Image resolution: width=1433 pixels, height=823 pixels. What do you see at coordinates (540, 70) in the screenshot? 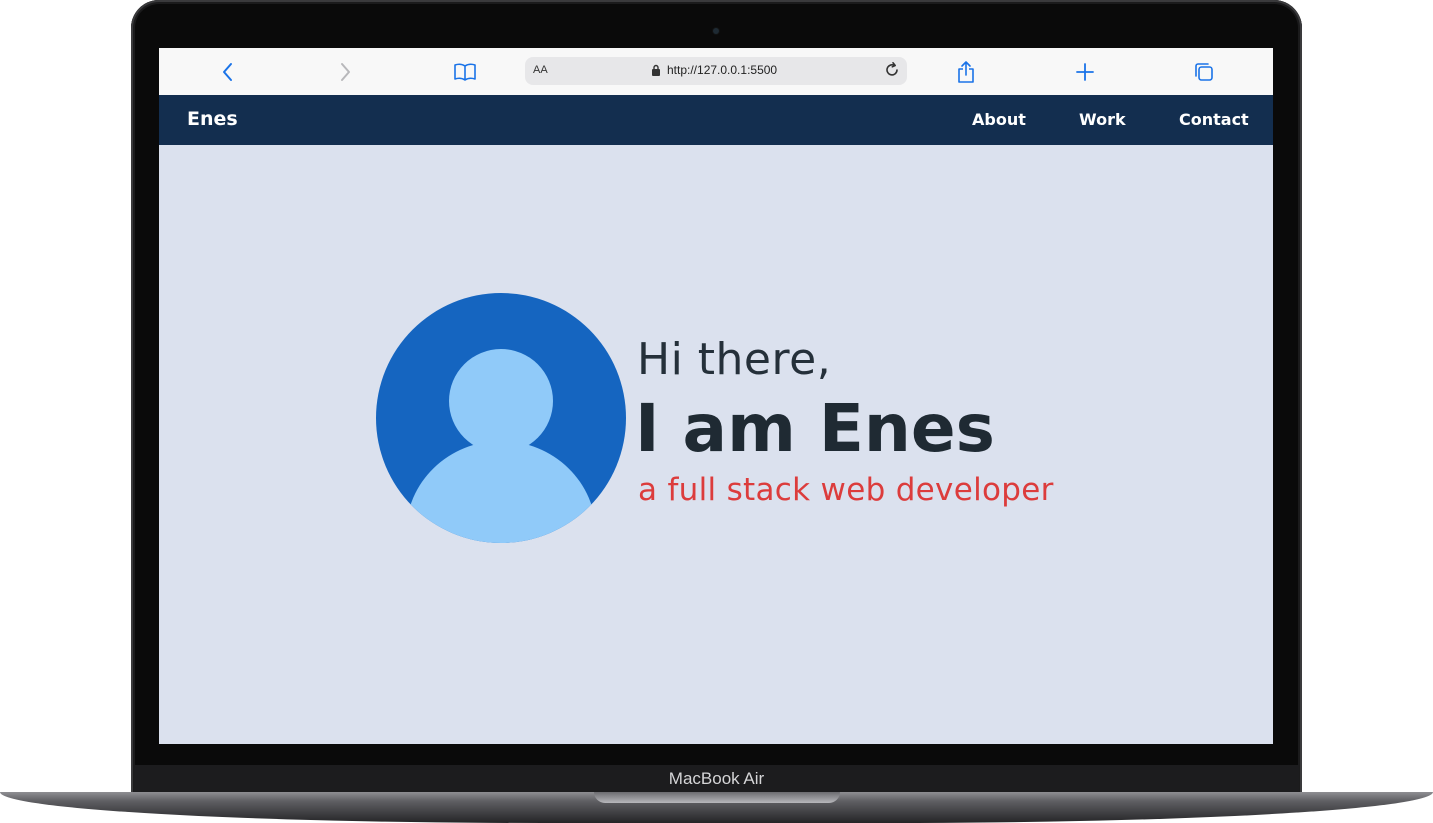
I see `reader-text-size-button: AA` at bounding box center [540, 70].